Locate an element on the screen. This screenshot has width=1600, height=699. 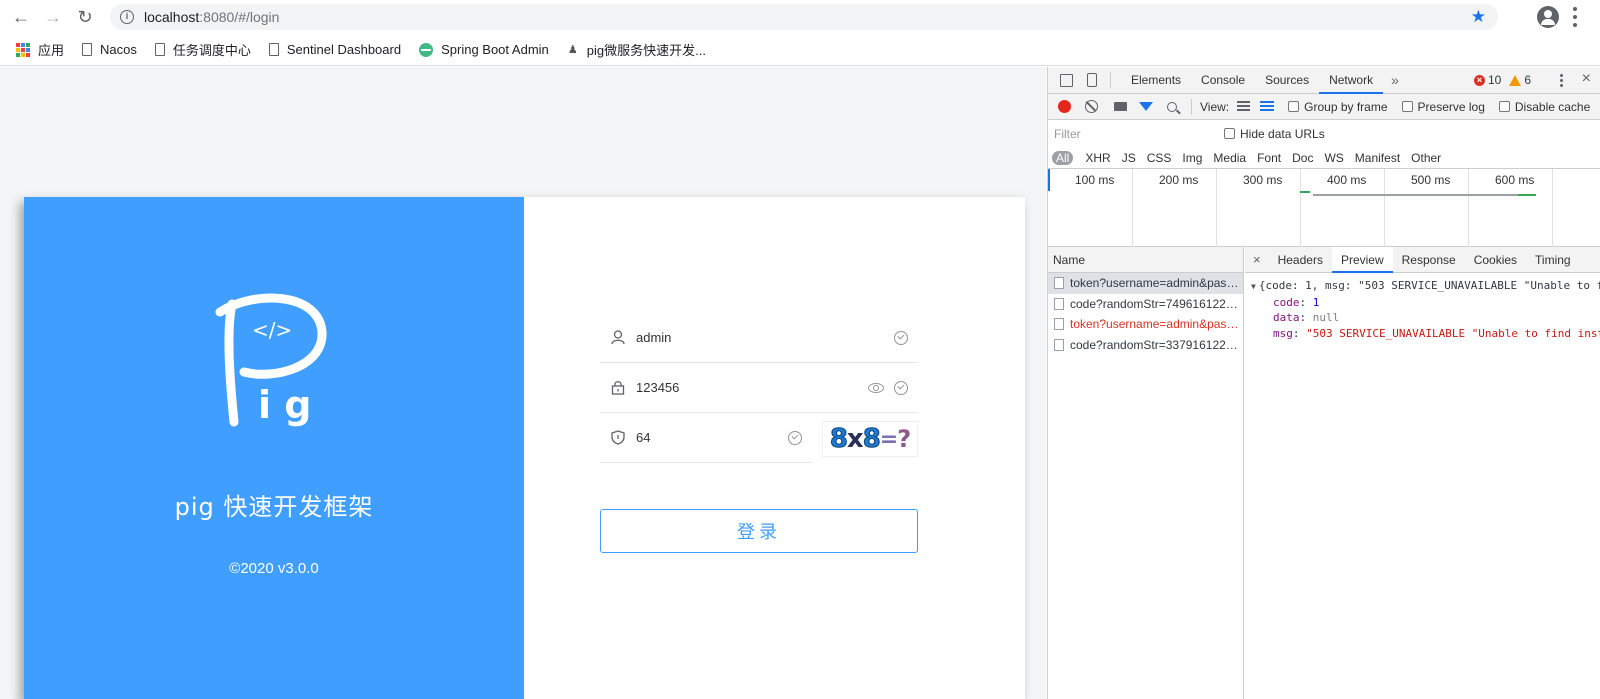
svg-text: i g is located at coordinates (284, 405).